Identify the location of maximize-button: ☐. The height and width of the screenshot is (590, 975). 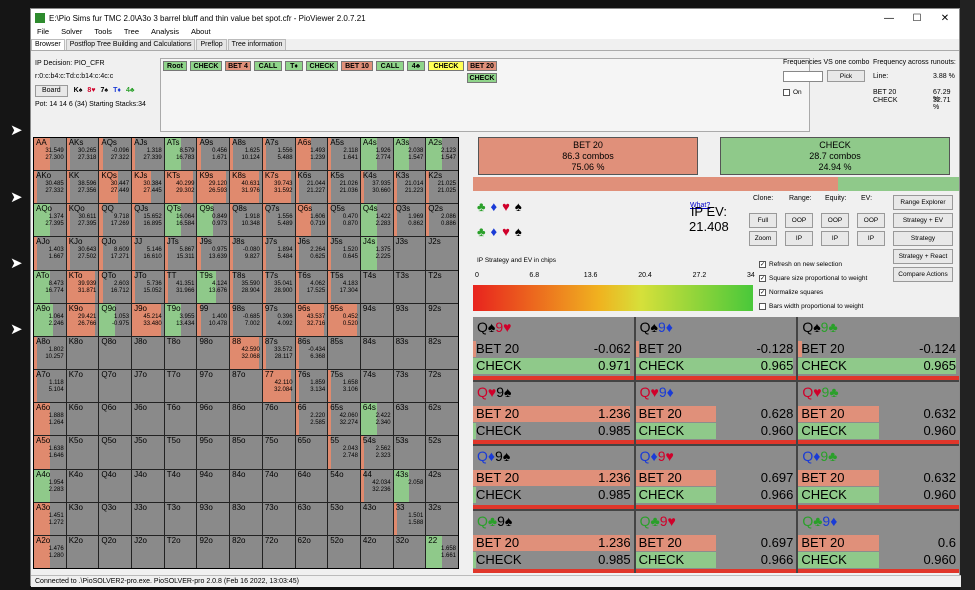
(917, 18).